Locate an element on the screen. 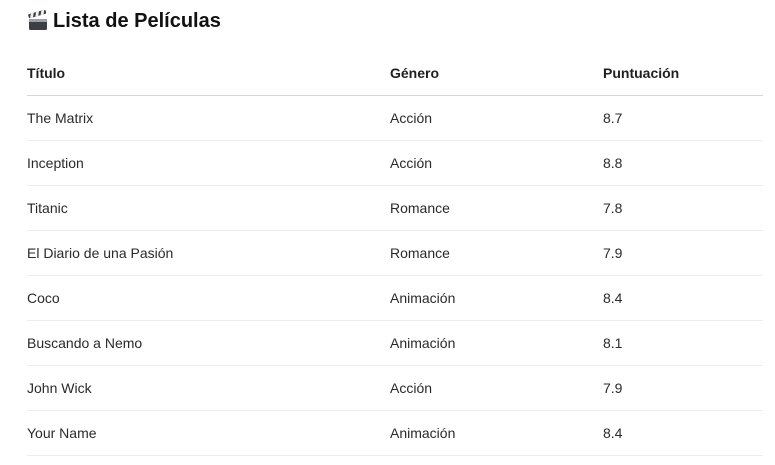  table-row: Coco Animación 8.4 is located at coordinates (395, 298).